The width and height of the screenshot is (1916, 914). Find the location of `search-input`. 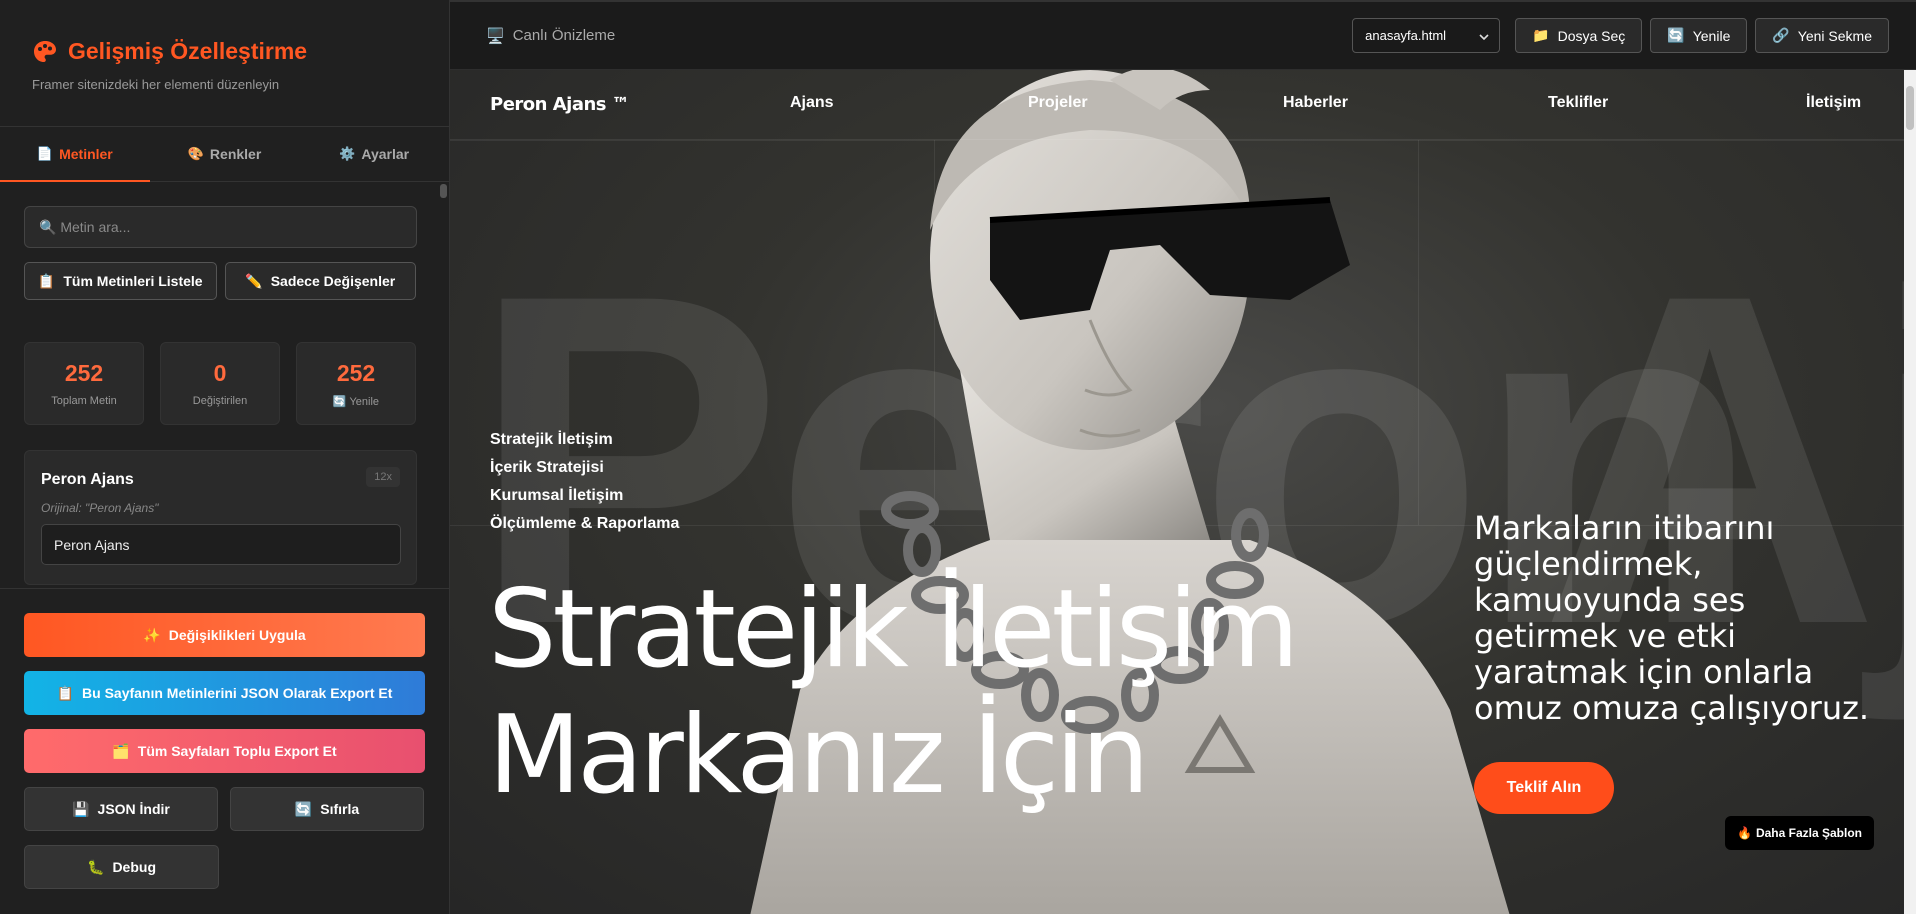

search-input is located at coordinates (199, 227).